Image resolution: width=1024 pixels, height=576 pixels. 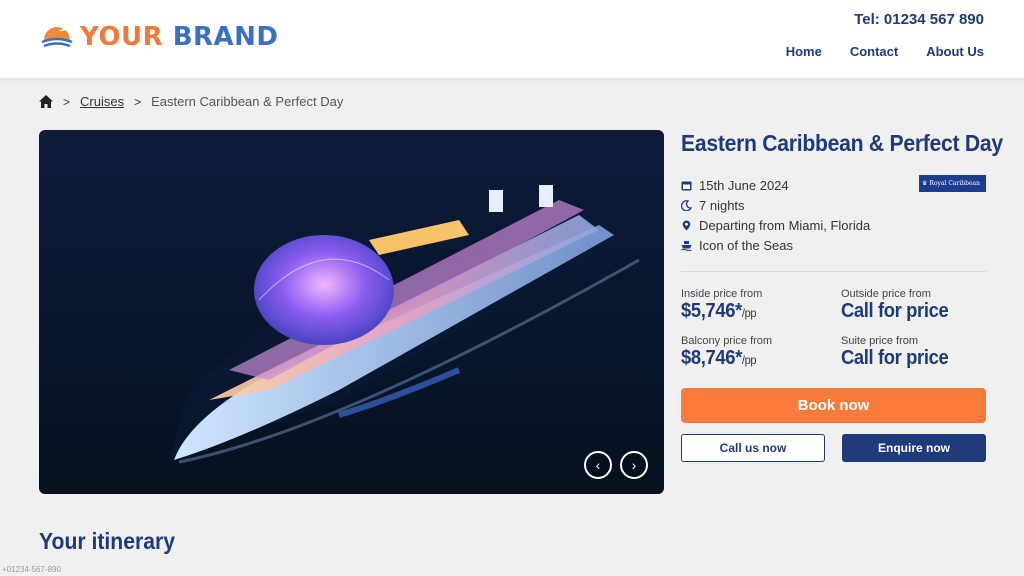 I want to click on logo-sunset-icon, so click(x=57, y=37).